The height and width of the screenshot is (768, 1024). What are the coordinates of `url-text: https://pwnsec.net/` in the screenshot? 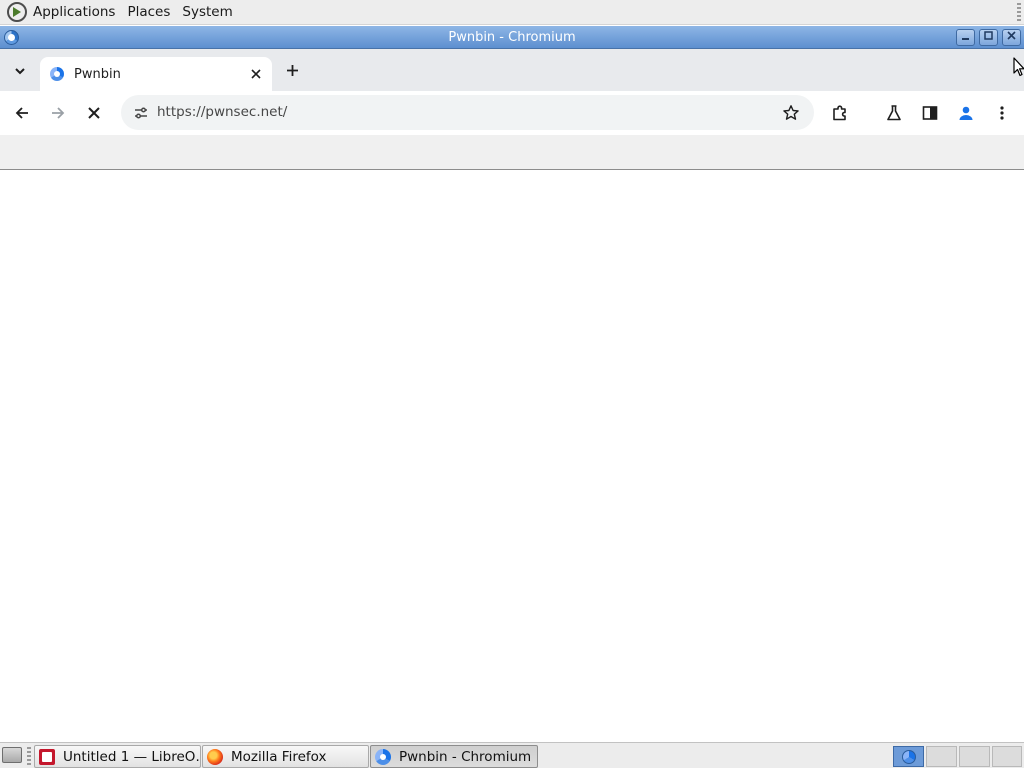 It's located at (222, 112).